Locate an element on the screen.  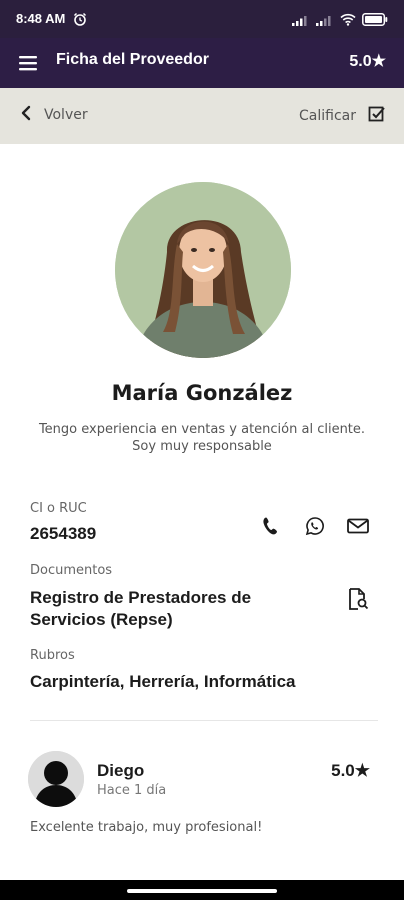
checkbox-icon is located at coordinates (377, 116).